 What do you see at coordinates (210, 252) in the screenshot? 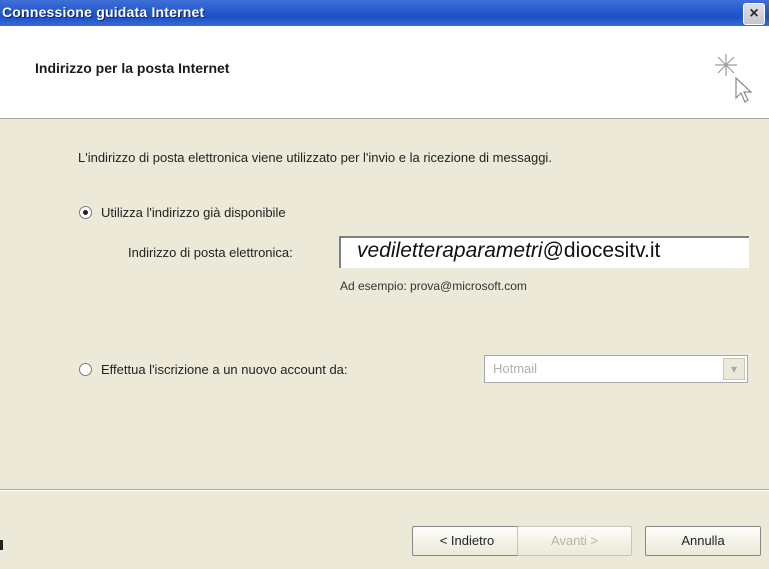
I see `email-field-label: Indirizzo di posta elettronica:` at bounding box center [210, 252].